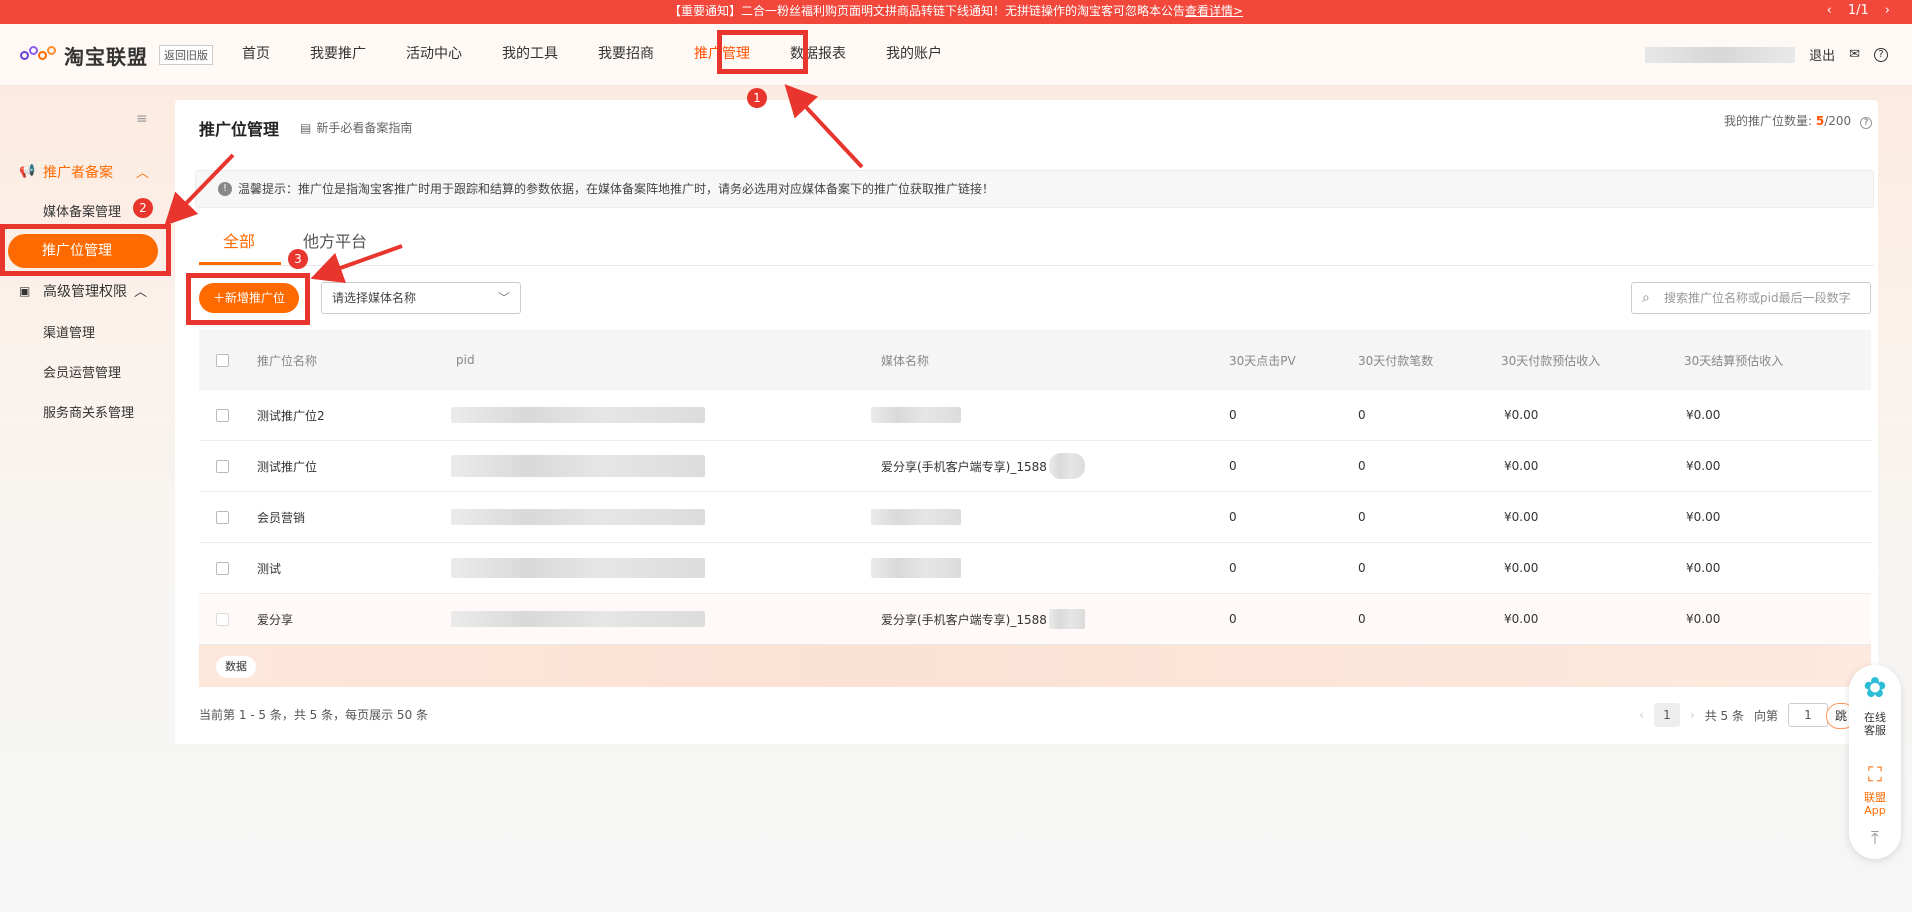 Image resolution: width=1912 pixels, height=912 pixels. I want to click on data-chip: 数据, so click(236, 667).